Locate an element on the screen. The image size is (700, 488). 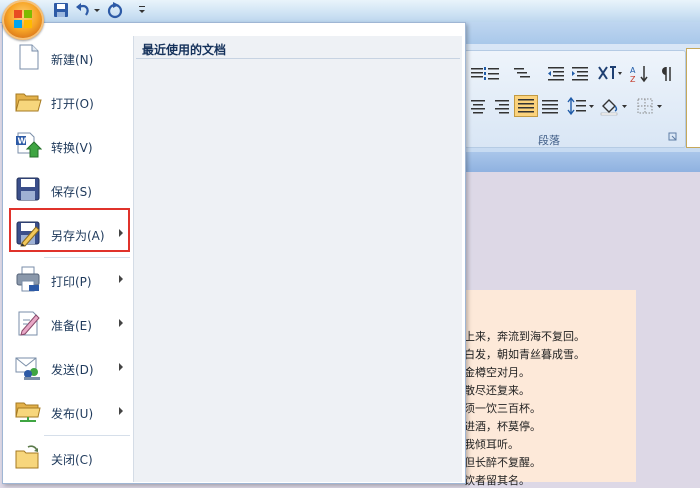
undo-icon is located at coordinates (83, 10).